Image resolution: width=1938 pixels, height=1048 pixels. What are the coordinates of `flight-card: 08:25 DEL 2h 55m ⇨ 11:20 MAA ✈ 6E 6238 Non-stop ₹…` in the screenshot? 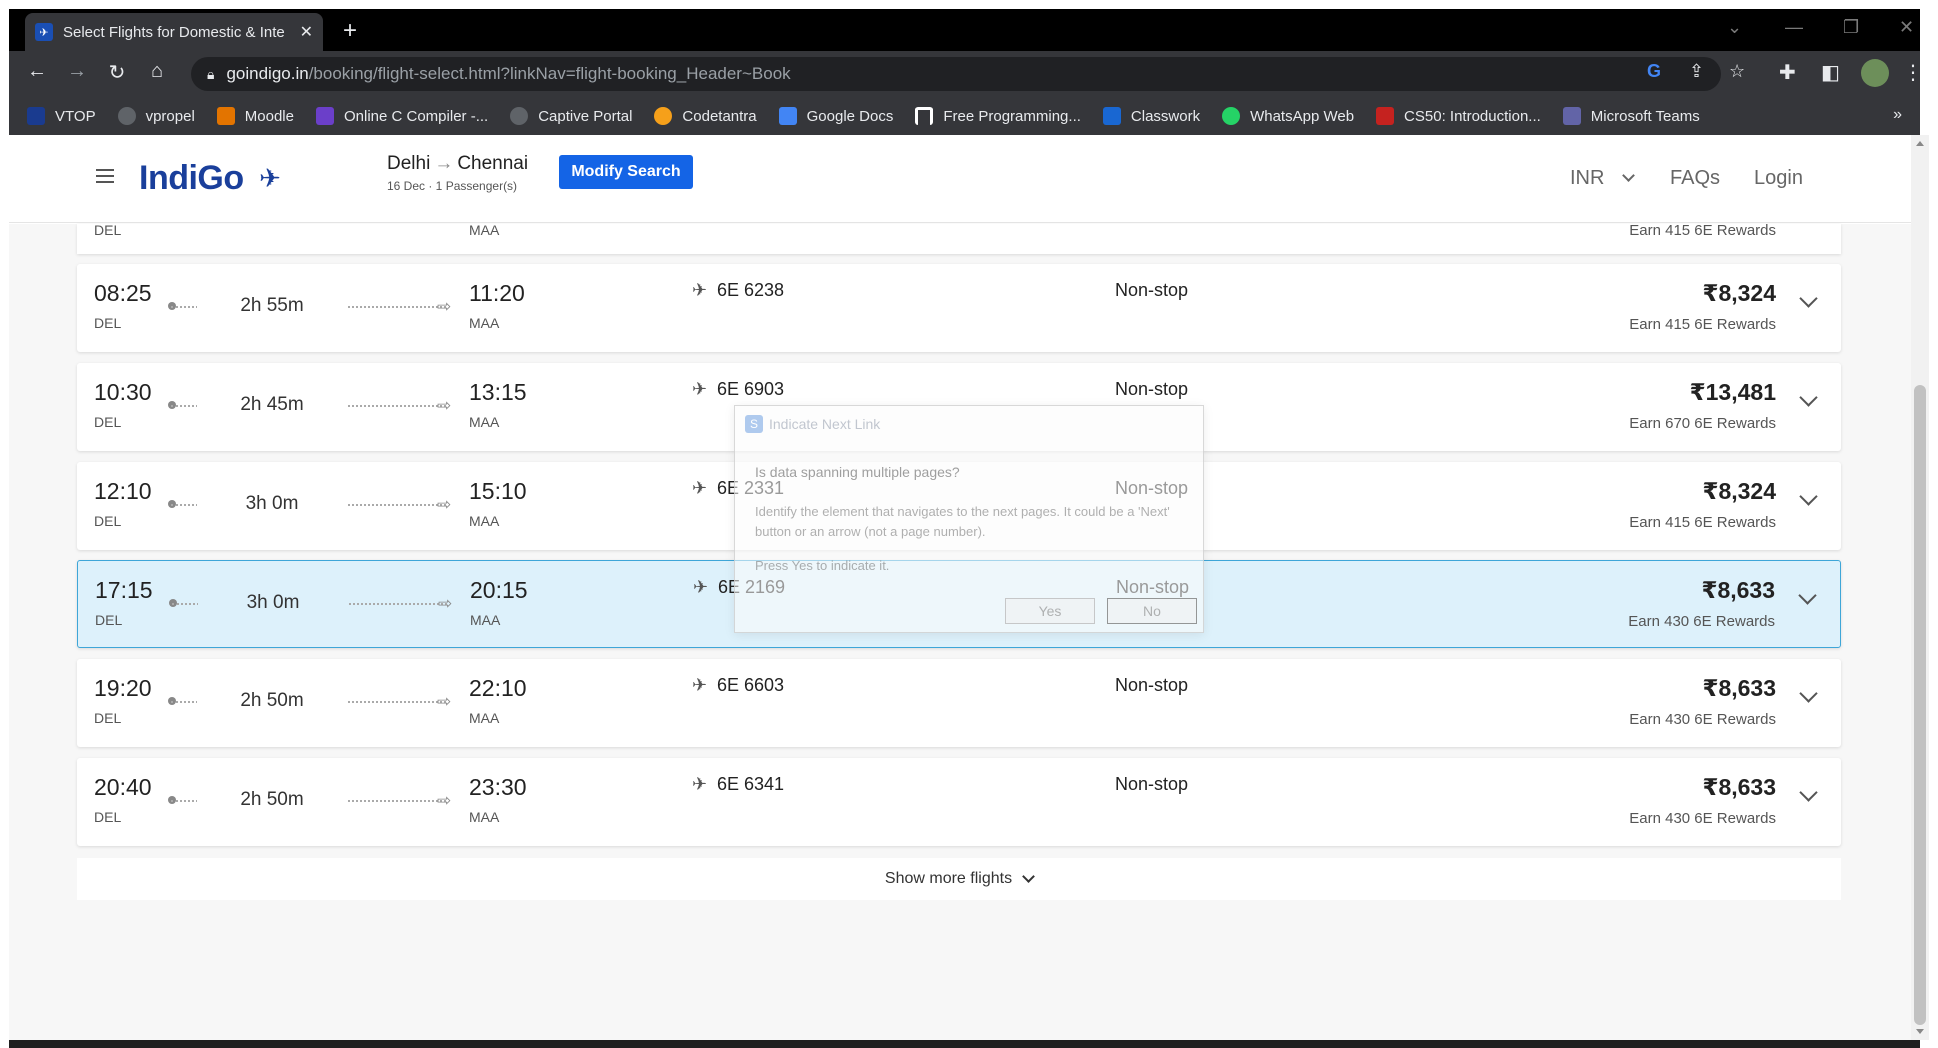 It's located at (959, 308).